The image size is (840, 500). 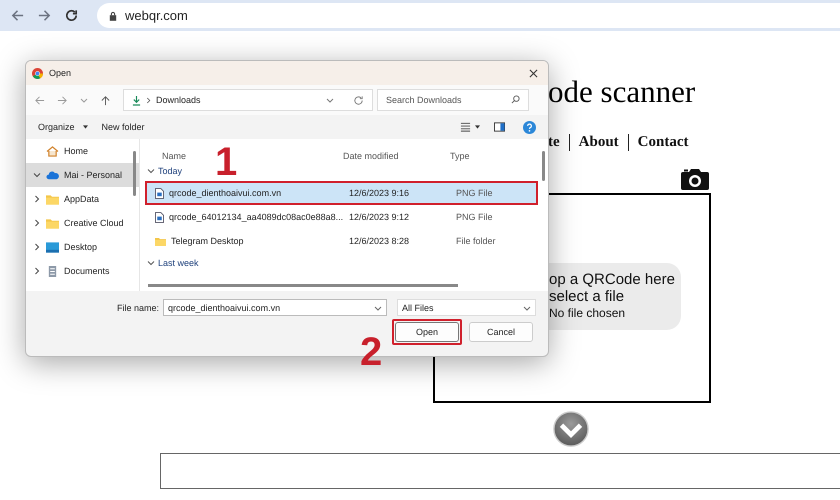 I want to click on cancel-button: Cancel, so click(x=501, y=332).